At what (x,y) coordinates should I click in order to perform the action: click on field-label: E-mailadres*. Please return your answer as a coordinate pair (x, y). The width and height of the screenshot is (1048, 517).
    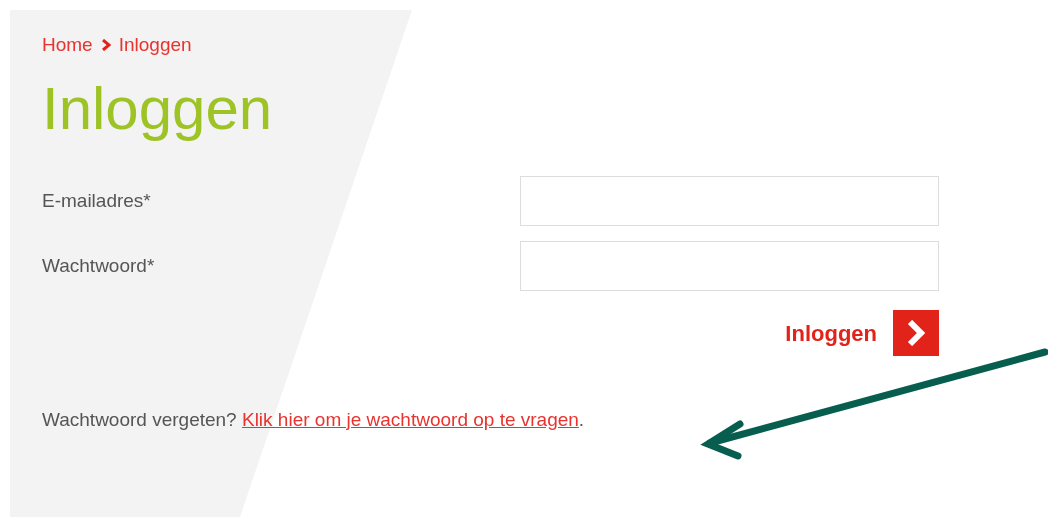
    Looking at the image, I should click on (97, 200).